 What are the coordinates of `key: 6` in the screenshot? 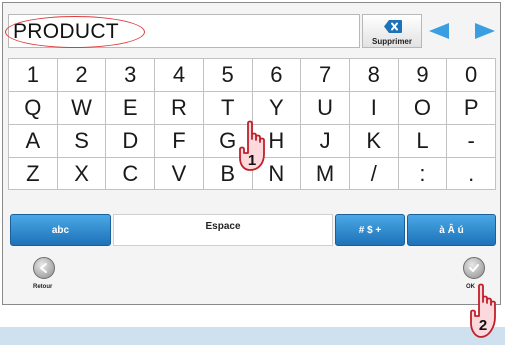 It's located at (277, 74).